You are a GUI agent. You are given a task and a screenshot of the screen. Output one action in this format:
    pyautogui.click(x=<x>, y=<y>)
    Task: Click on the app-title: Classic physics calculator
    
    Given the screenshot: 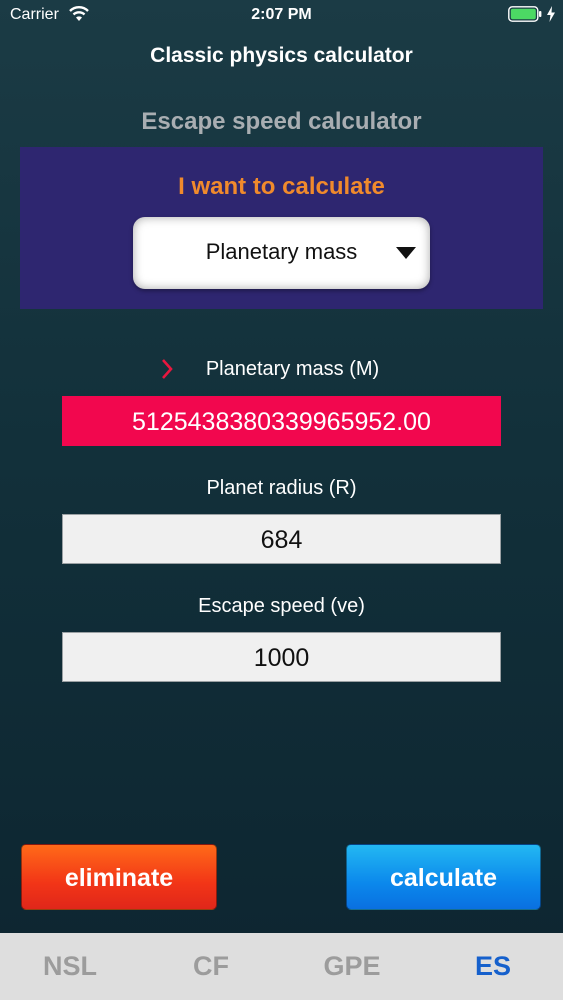 What is the action you would take?
    pyautogui.click(x=281, y=55)
    